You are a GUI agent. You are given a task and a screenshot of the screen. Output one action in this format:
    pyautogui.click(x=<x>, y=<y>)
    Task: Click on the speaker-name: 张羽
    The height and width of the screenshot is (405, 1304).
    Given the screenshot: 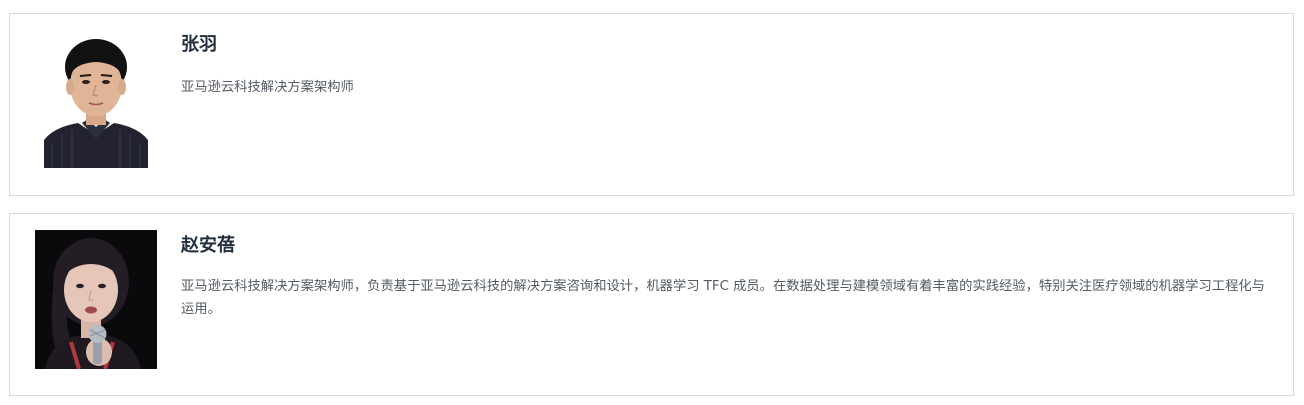 What is the action you would take?
    pyautogui.click(x=199, y=44)
    